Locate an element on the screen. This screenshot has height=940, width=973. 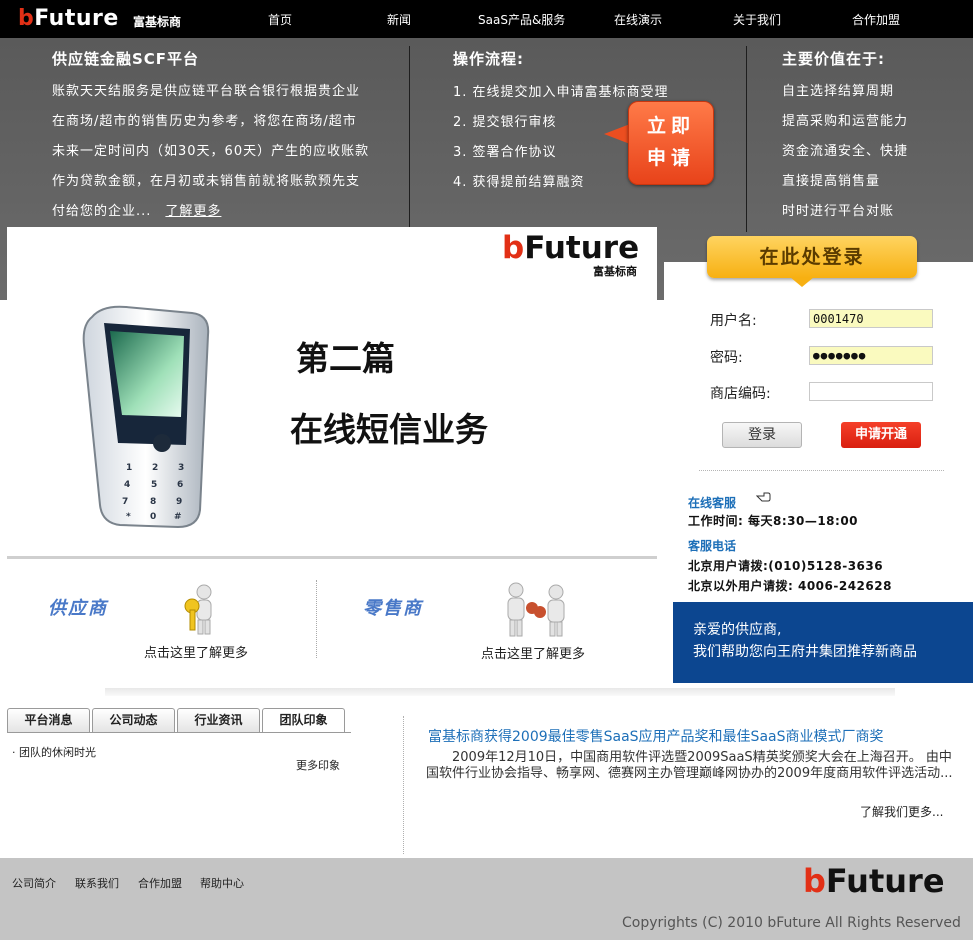
footer-logo: bFuture is located at coordinates (874, 881).